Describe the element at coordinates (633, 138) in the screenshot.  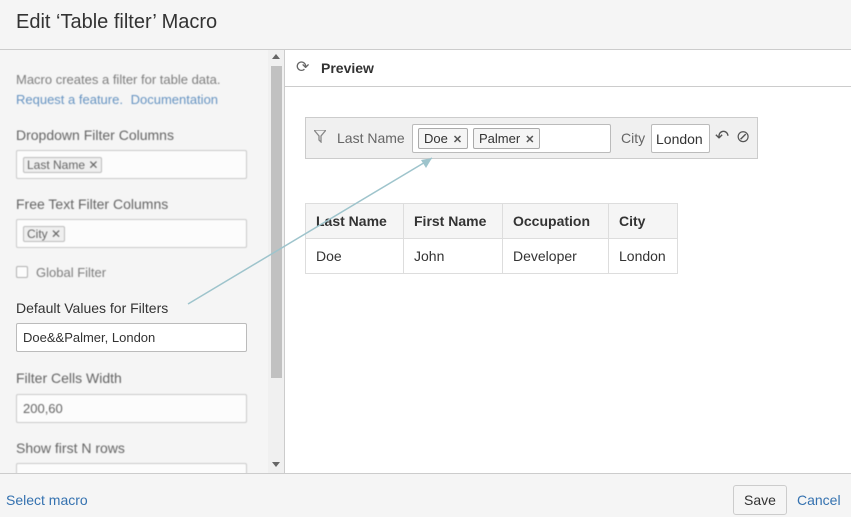
I see `city-filter-label: City` at that location.